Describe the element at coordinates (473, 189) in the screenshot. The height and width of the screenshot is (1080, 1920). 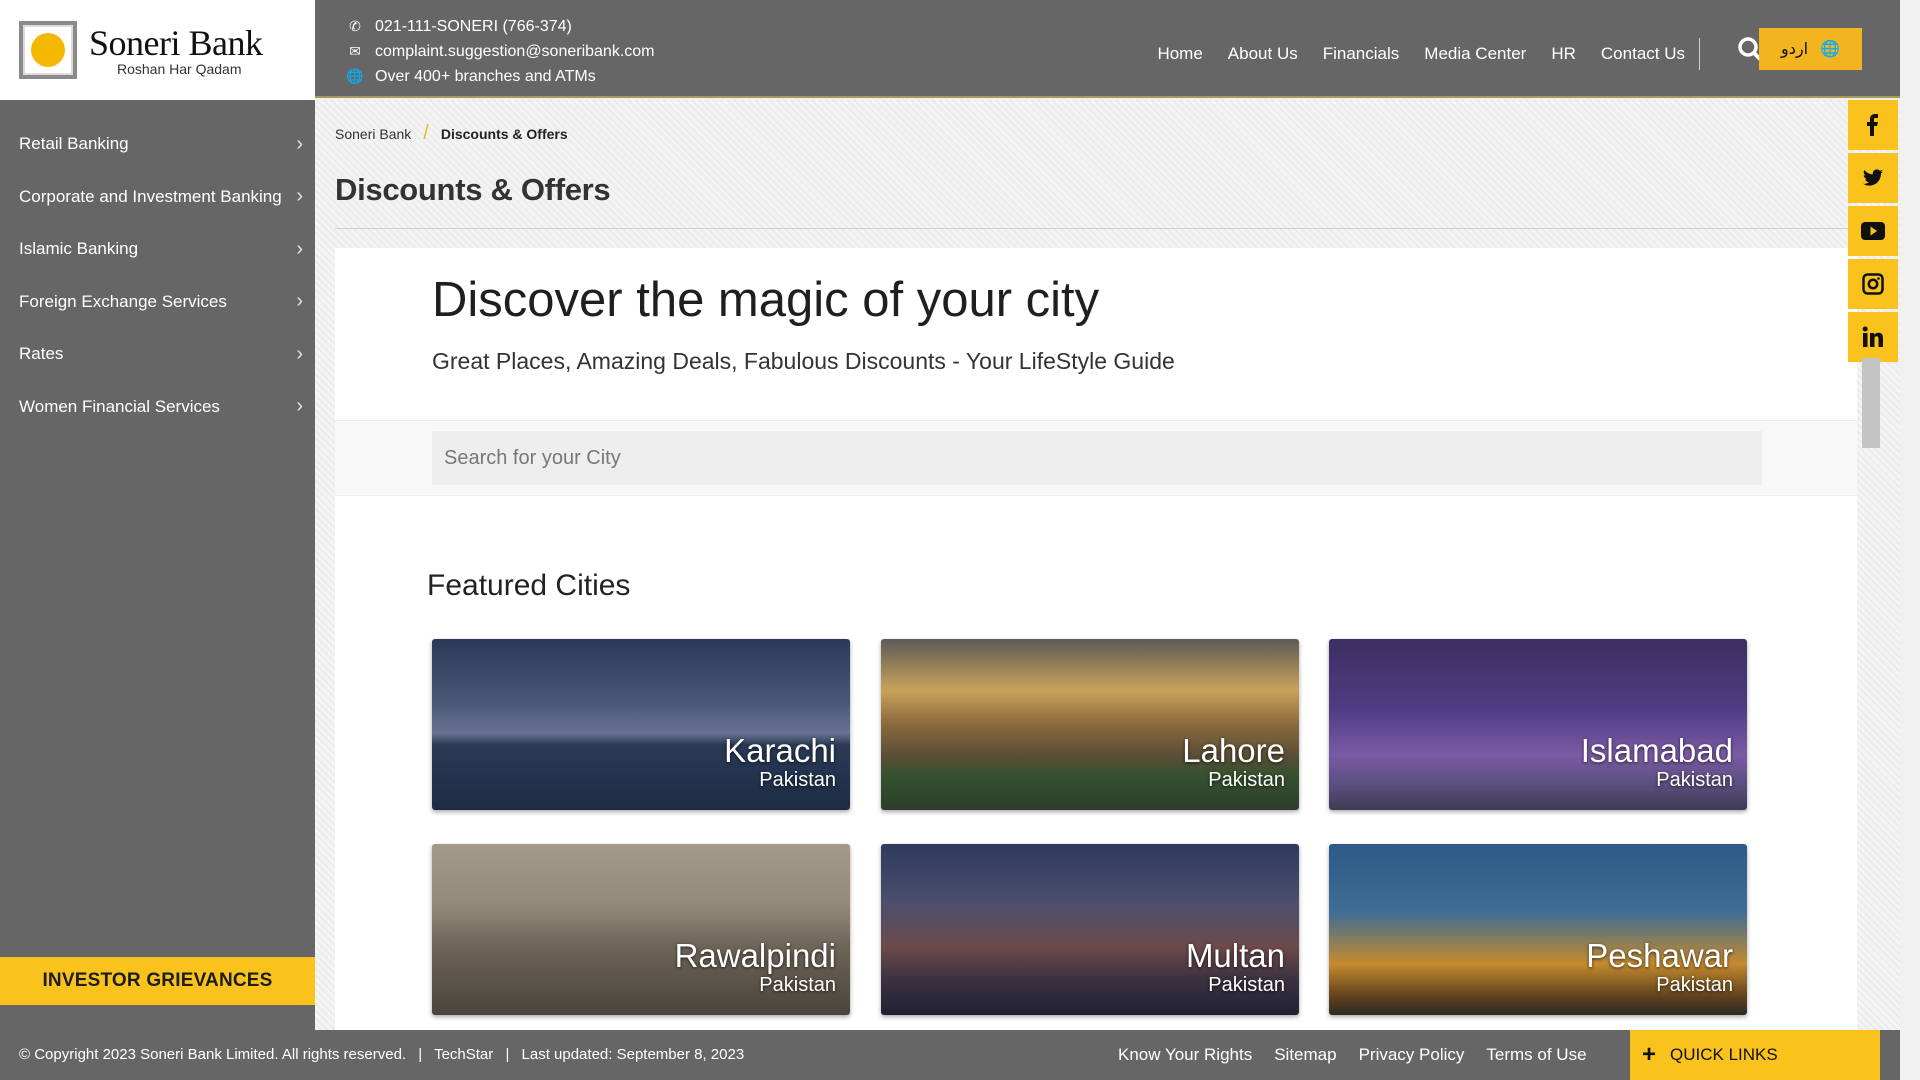
I see `page-title: Discounts & Offers` at that location.